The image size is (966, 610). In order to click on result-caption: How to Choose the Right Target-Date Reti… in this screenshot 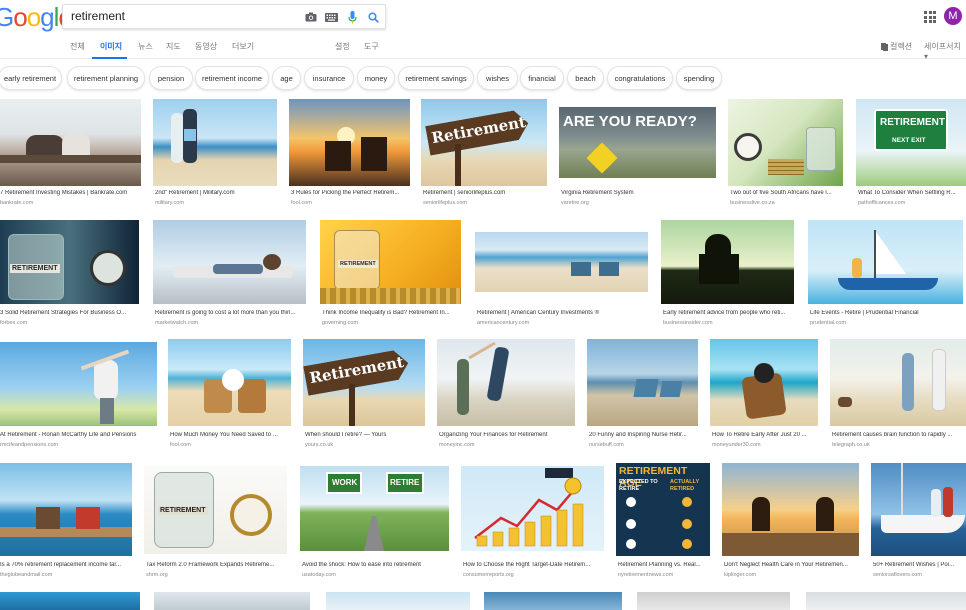, I will do `click(533, 565)`.